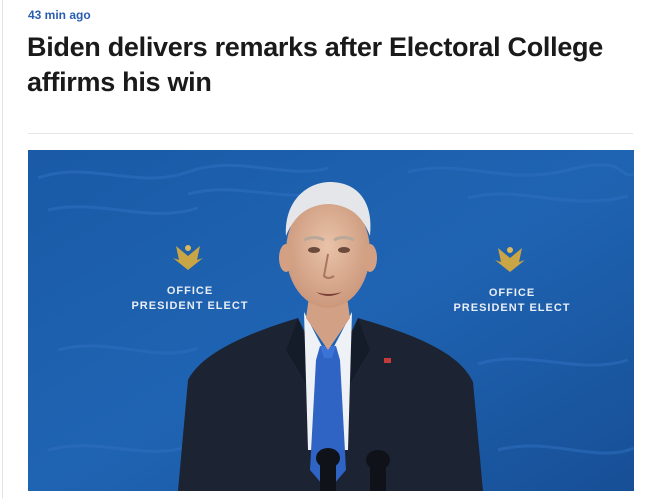 The width and height of the screenshot is (649, 498). Describe the element at coordinates (190, 291) in the screenshot. I see `backdrop-caption-left-line1: OFFICE` at that location.